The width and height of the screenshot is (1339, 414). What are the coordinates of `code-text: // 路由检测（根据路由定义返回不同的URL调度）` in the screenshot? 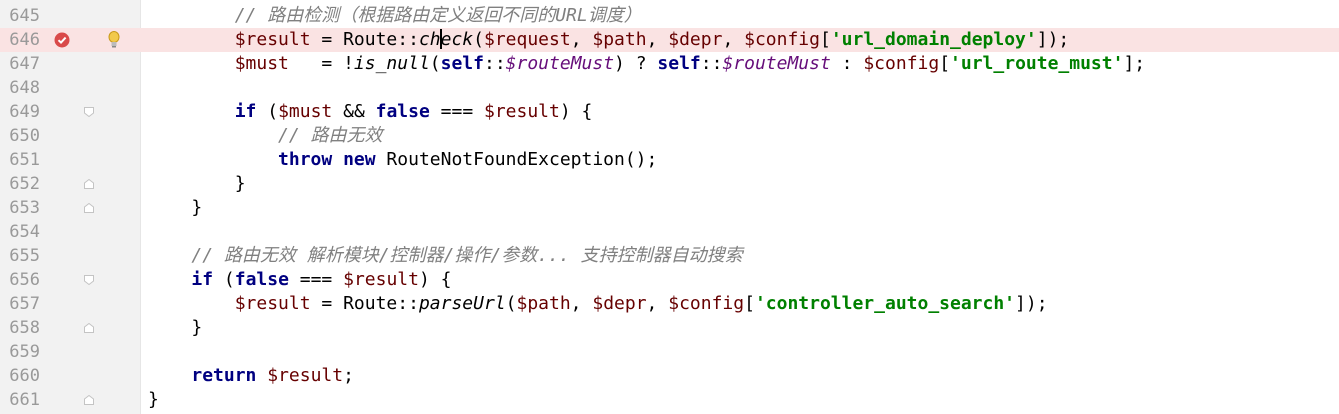 It's located at (395, 16).